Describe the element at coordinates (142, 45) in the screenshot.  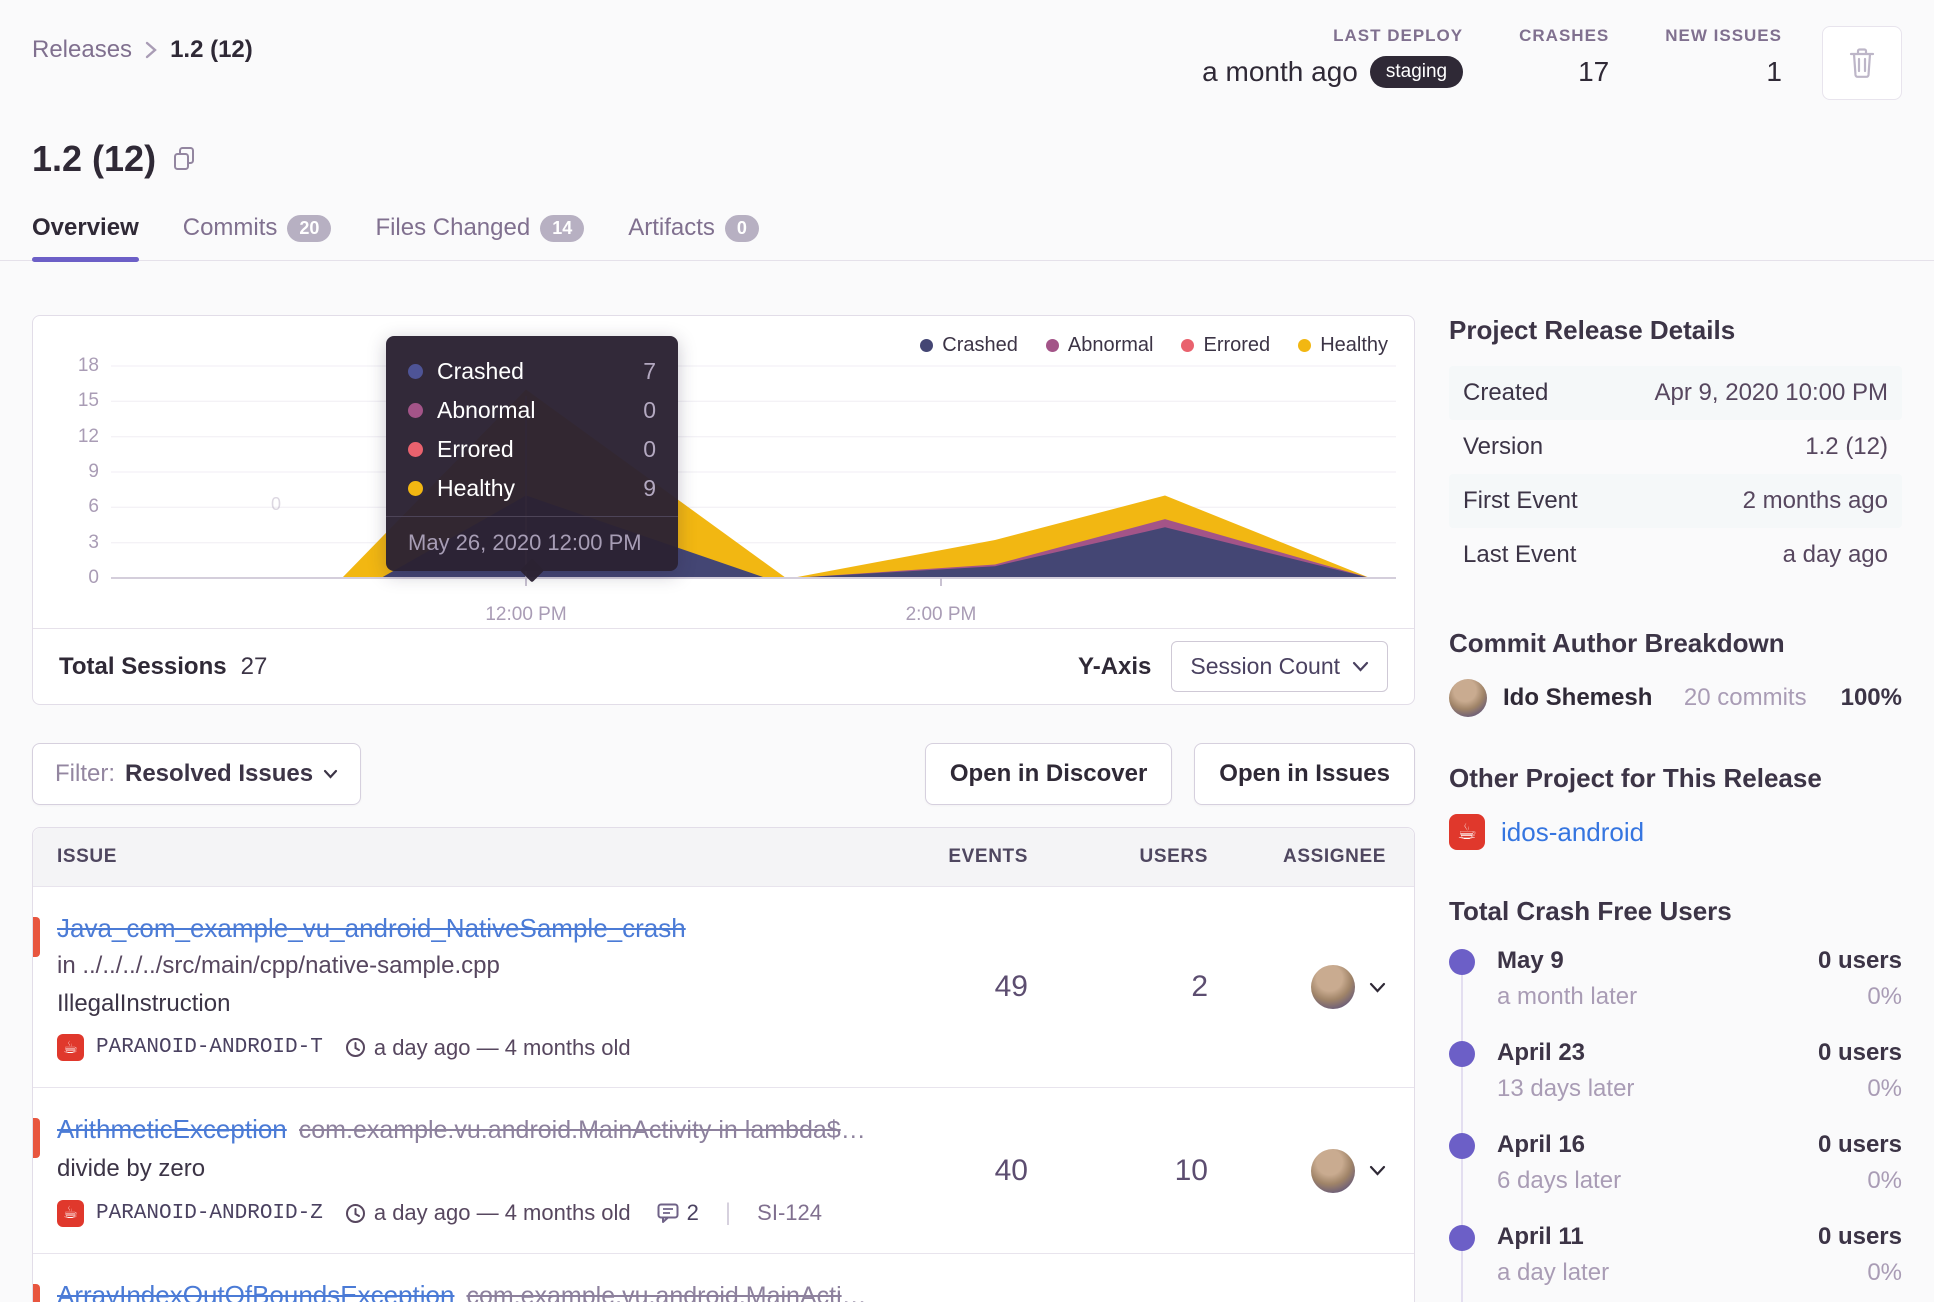
I see `breadcrumb: Releases 1.2 (12)` at that location.